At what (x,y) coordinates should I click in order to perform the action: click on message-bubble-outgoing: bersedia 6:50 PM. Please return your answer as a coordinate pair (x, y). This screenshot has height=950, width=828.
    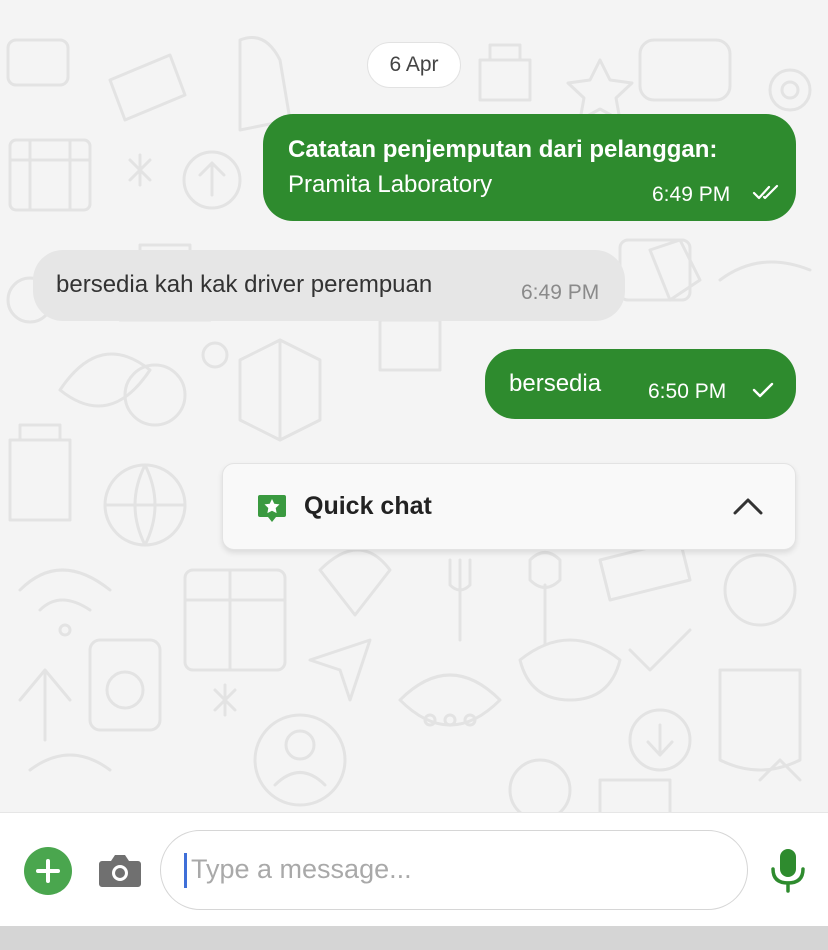
    Looking at the image, I should click on (640, 384).